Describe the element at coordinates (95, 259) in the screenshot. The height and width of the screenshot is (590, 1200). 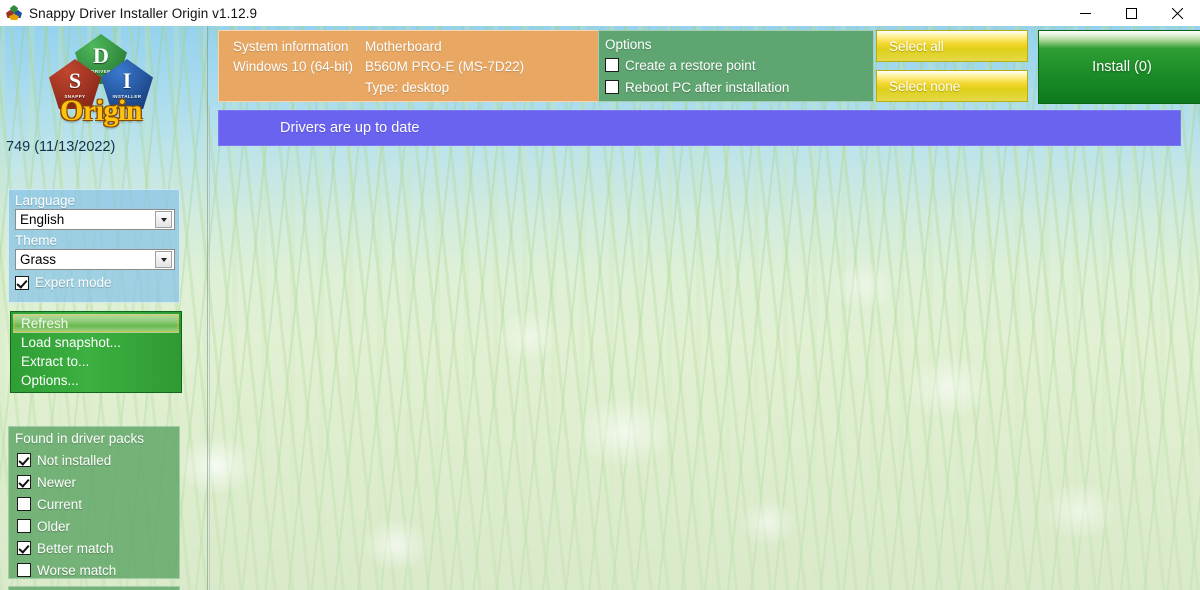
I see `theme-select: Grass` at that location.